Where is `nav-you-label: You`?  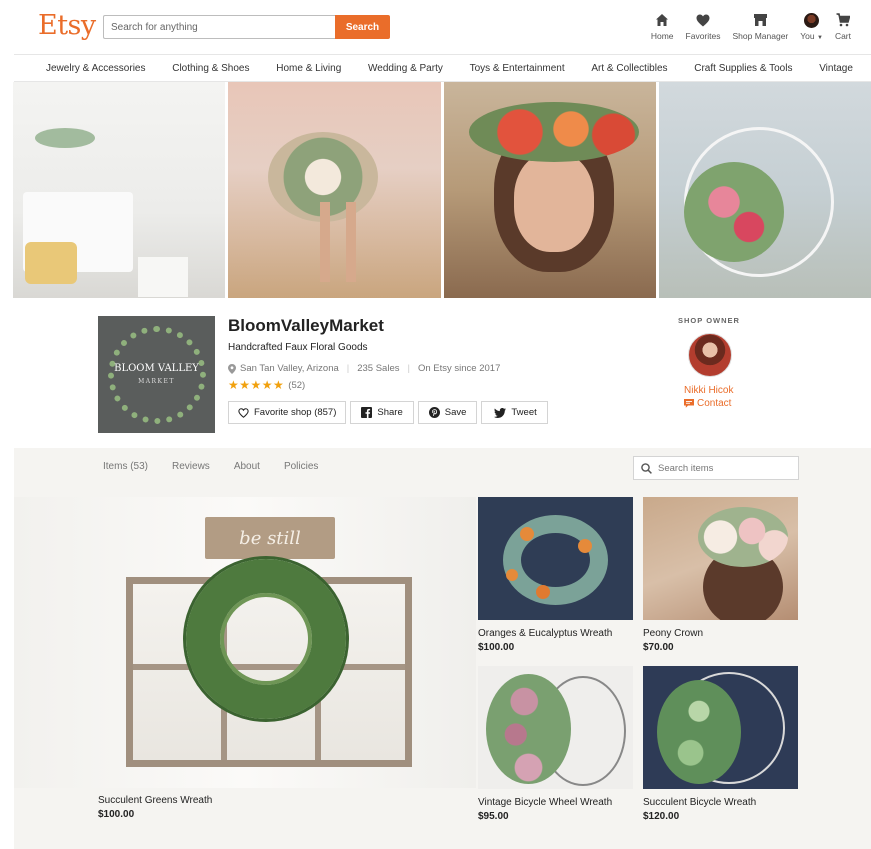
nav-you-label: You is located at coordinates (807, 36).